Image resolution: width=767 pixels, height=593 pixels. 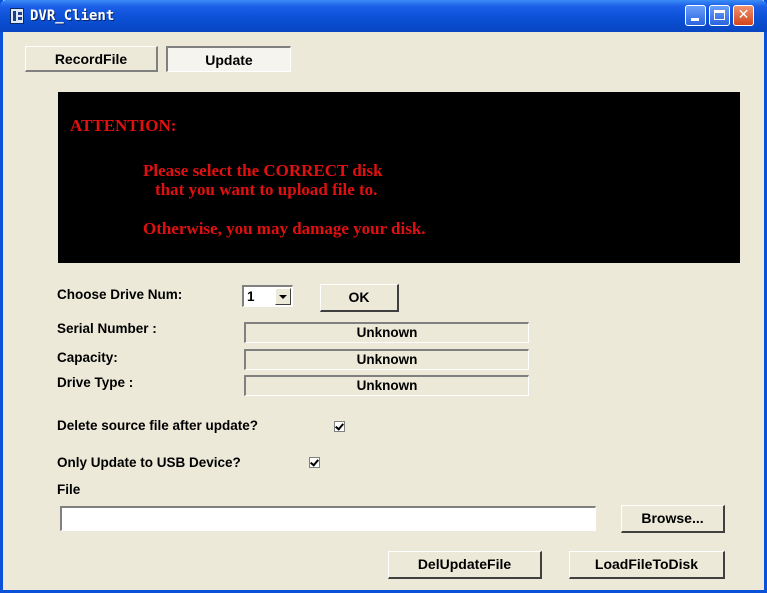 I want to click on window-title: DVR_Client, so click(x=72, y=16).